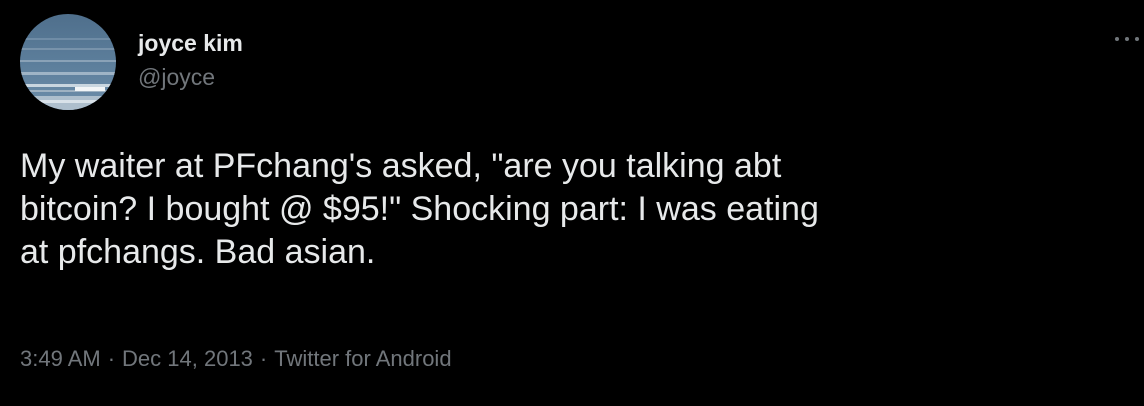 The image size is (1144, 406). Describe the element at coordinates (190, 43) in the screenshot. I see `author-display-name: joyce kim` at that location.